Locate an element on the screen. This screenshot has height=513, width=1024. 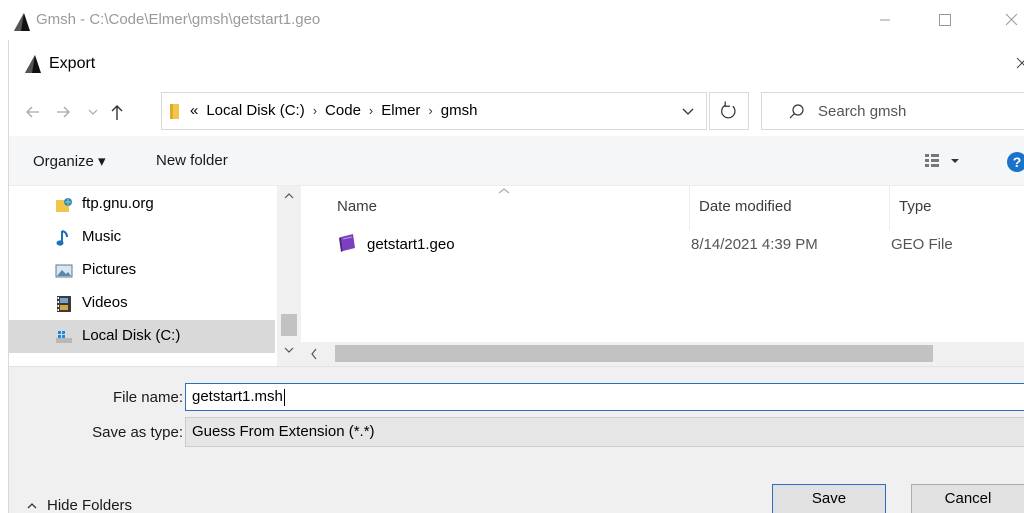
address-dropdown-chevron-icon is located at coordinates (688, 111).